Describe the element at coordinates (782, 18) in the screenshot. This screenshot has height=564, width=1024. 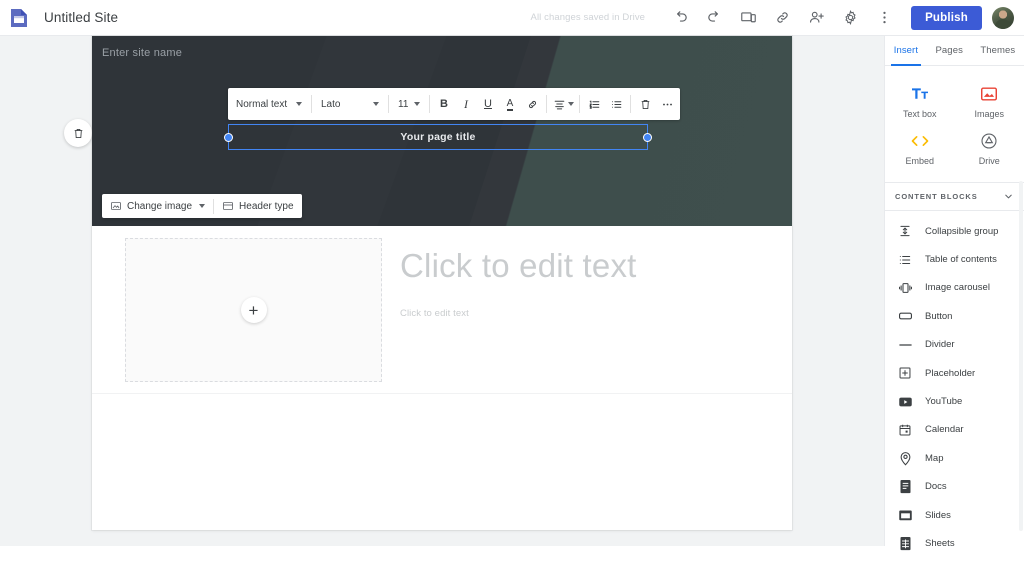
I see `copy-link-icon` at that location.